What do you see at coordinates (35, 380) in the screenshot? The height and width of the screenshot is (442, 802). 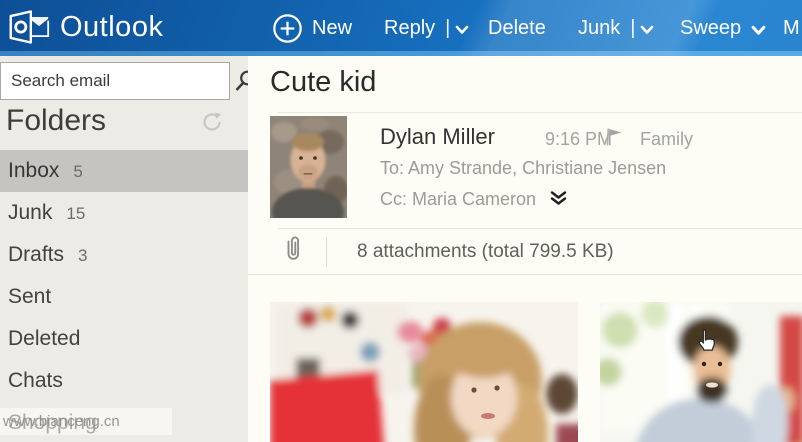 I see `folder-label: Chats` at bounding box center [35, 380].